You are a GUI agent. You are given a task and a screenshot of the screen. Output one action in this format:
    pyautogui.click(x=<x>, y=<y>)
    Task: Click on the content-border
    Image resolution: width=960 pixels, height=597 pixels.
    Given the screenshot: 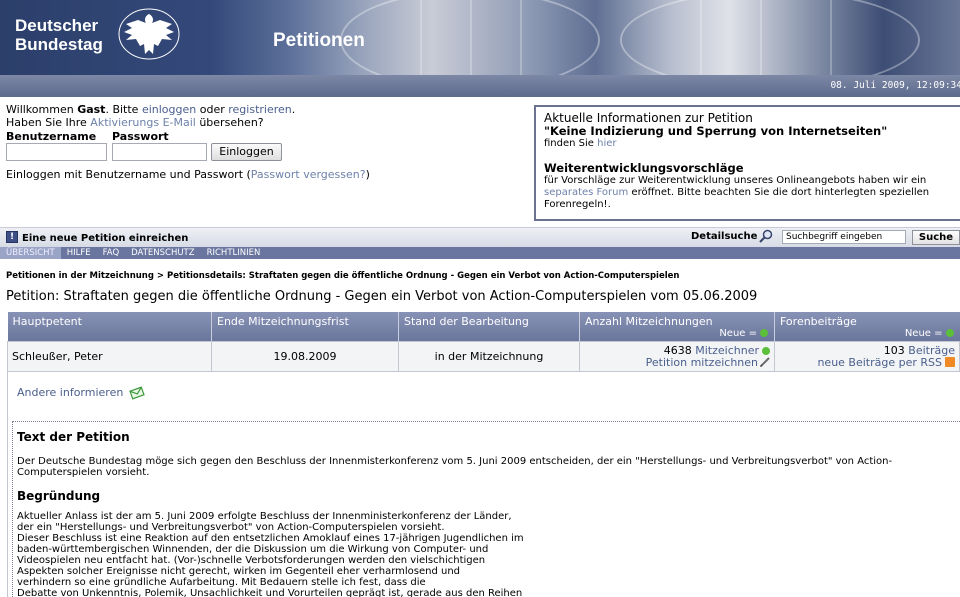 What is the action you would take?
    pyautogui.click(x=7, y=484)
    